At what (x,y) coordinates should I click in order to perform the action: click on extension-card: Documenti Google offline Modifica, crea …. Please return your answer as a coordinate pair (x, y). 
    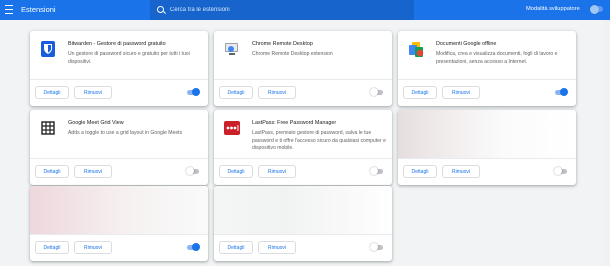
    Looking at the image, I should click on (487, 68).